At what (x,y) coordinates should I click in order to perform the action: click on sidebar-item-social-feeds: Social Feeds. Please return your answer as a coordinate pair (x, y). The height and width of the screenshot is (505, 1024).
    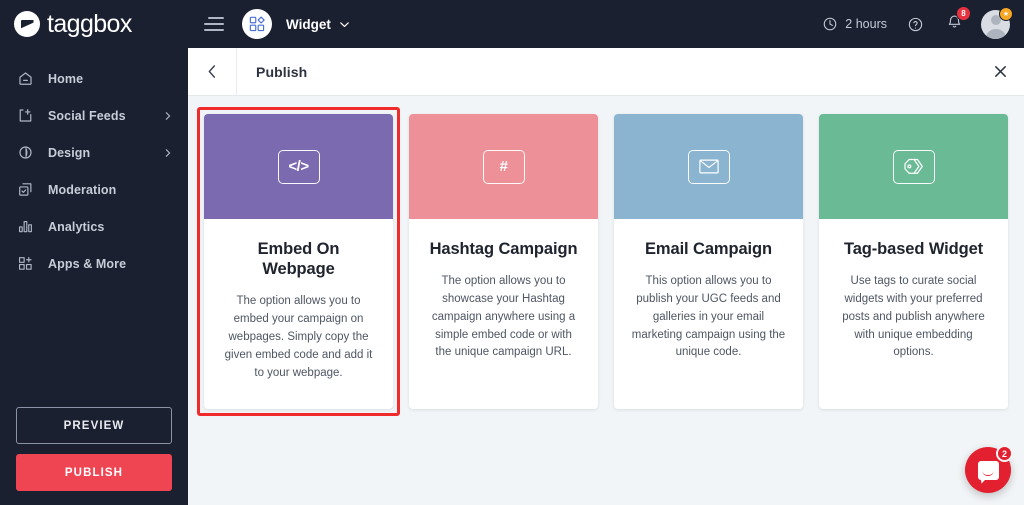
    Looking at the image, I should click on (94, 115).